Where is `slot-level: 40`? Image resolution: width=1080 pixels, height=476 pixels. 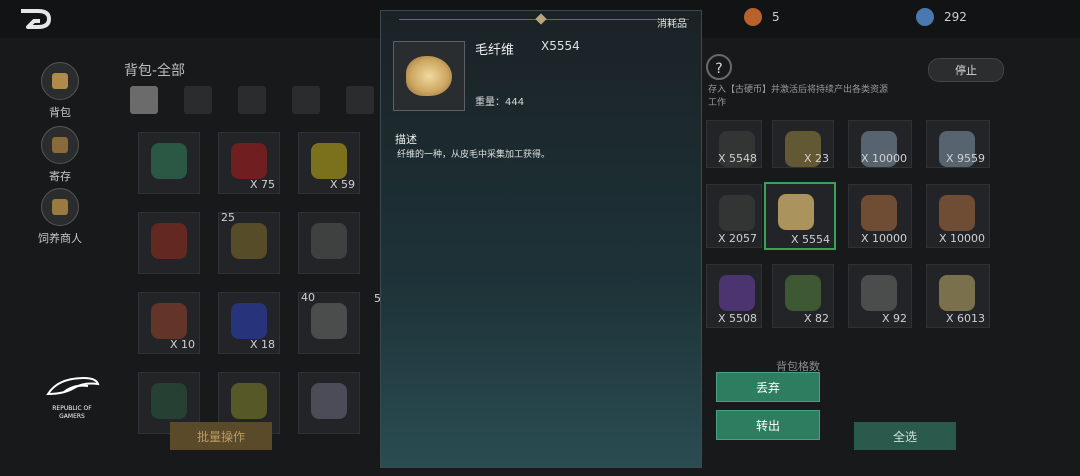 slot-level: 40 is located at coordinates (308, 297).